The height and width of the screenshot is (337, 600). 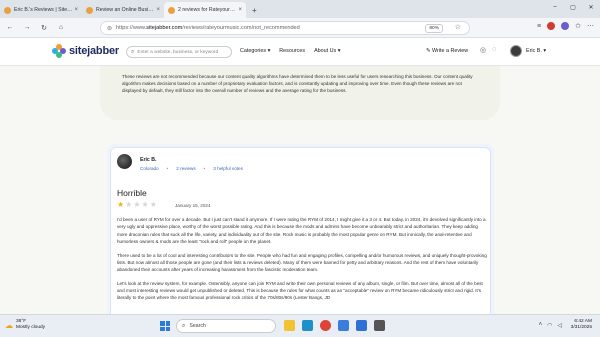 I want to click on file-explorer-icon, so click(x=289, y=325).